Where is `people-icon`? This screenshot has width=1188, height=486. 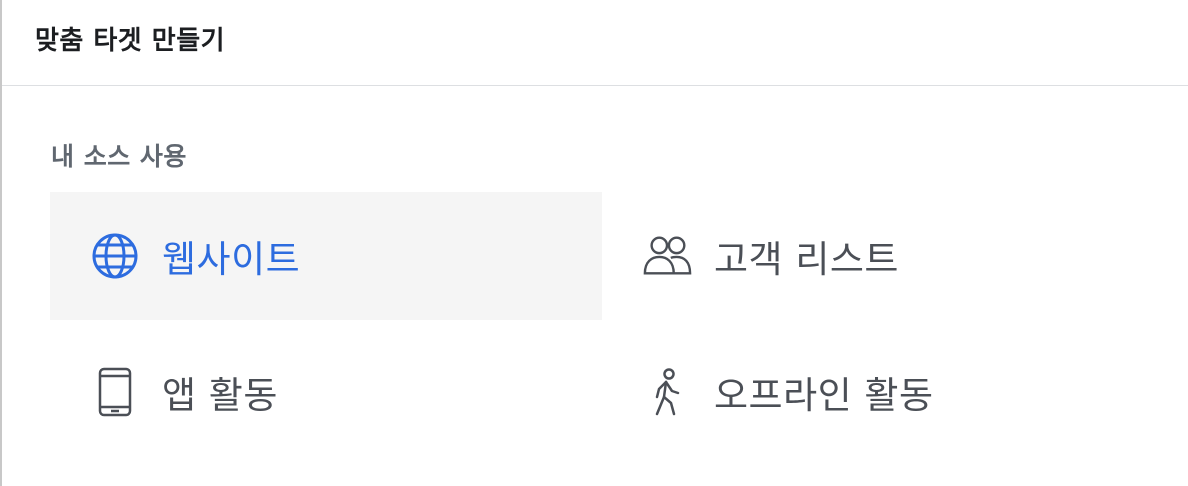 people-icon is located at coordinates (667, 256).